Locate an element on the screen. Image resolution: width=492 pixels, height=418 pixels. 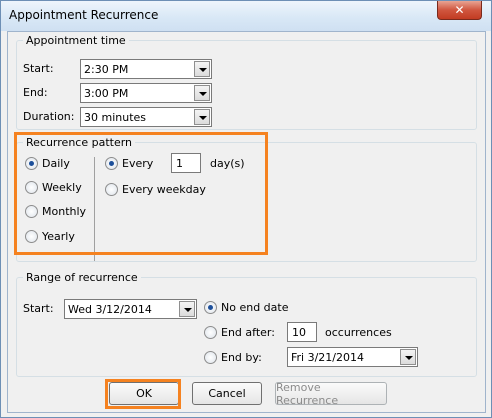
cancel-button: Cancel is located at coordinates (227, 393).